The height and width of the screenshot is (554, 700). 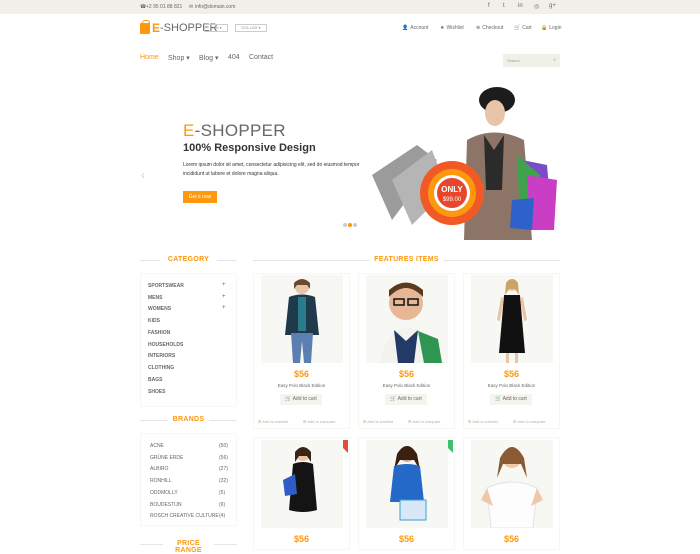 What do you see at coordinates (156, 28) in the screenshot?
I see `logo-e: E` at bounding box center [156, 28].